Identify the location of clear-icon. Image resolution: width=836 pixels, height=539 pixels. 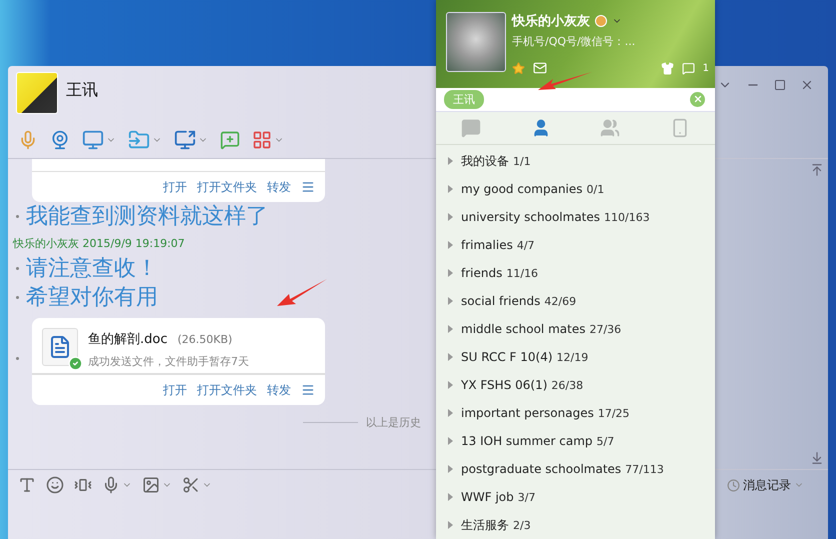
(697, 99).